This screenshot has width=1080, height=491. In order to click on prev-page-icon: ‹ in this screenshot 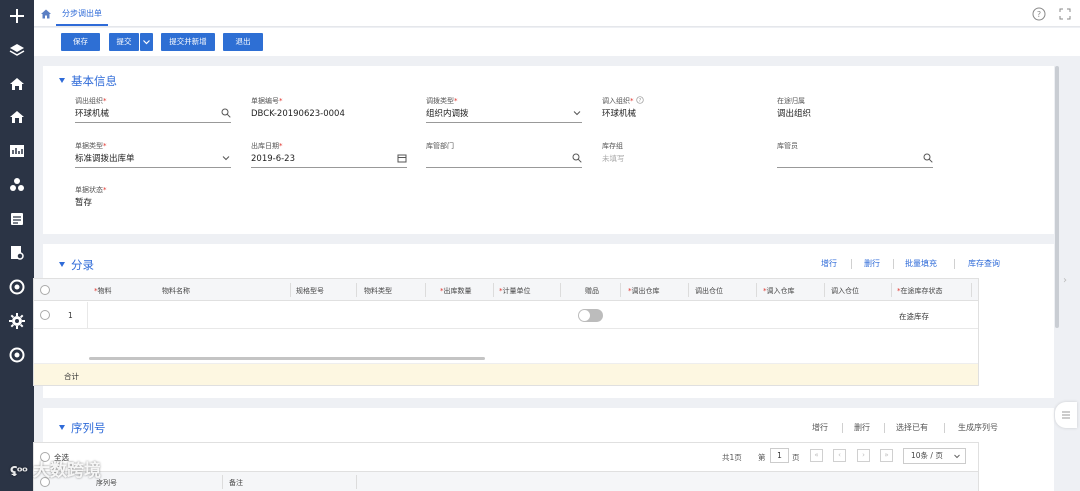, I will do `click(839, 455)`.